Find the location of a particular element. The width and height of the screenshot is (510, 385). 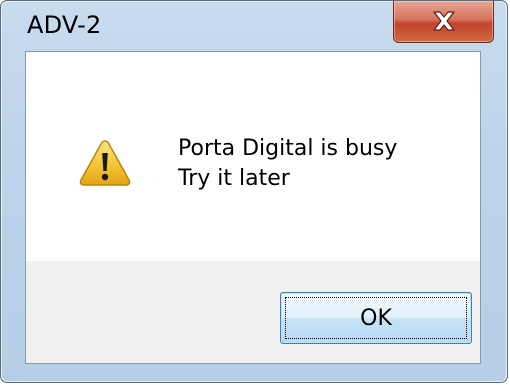

dialog-message: Porta Digital is busy Try it later is located at coordinates (287, 164).